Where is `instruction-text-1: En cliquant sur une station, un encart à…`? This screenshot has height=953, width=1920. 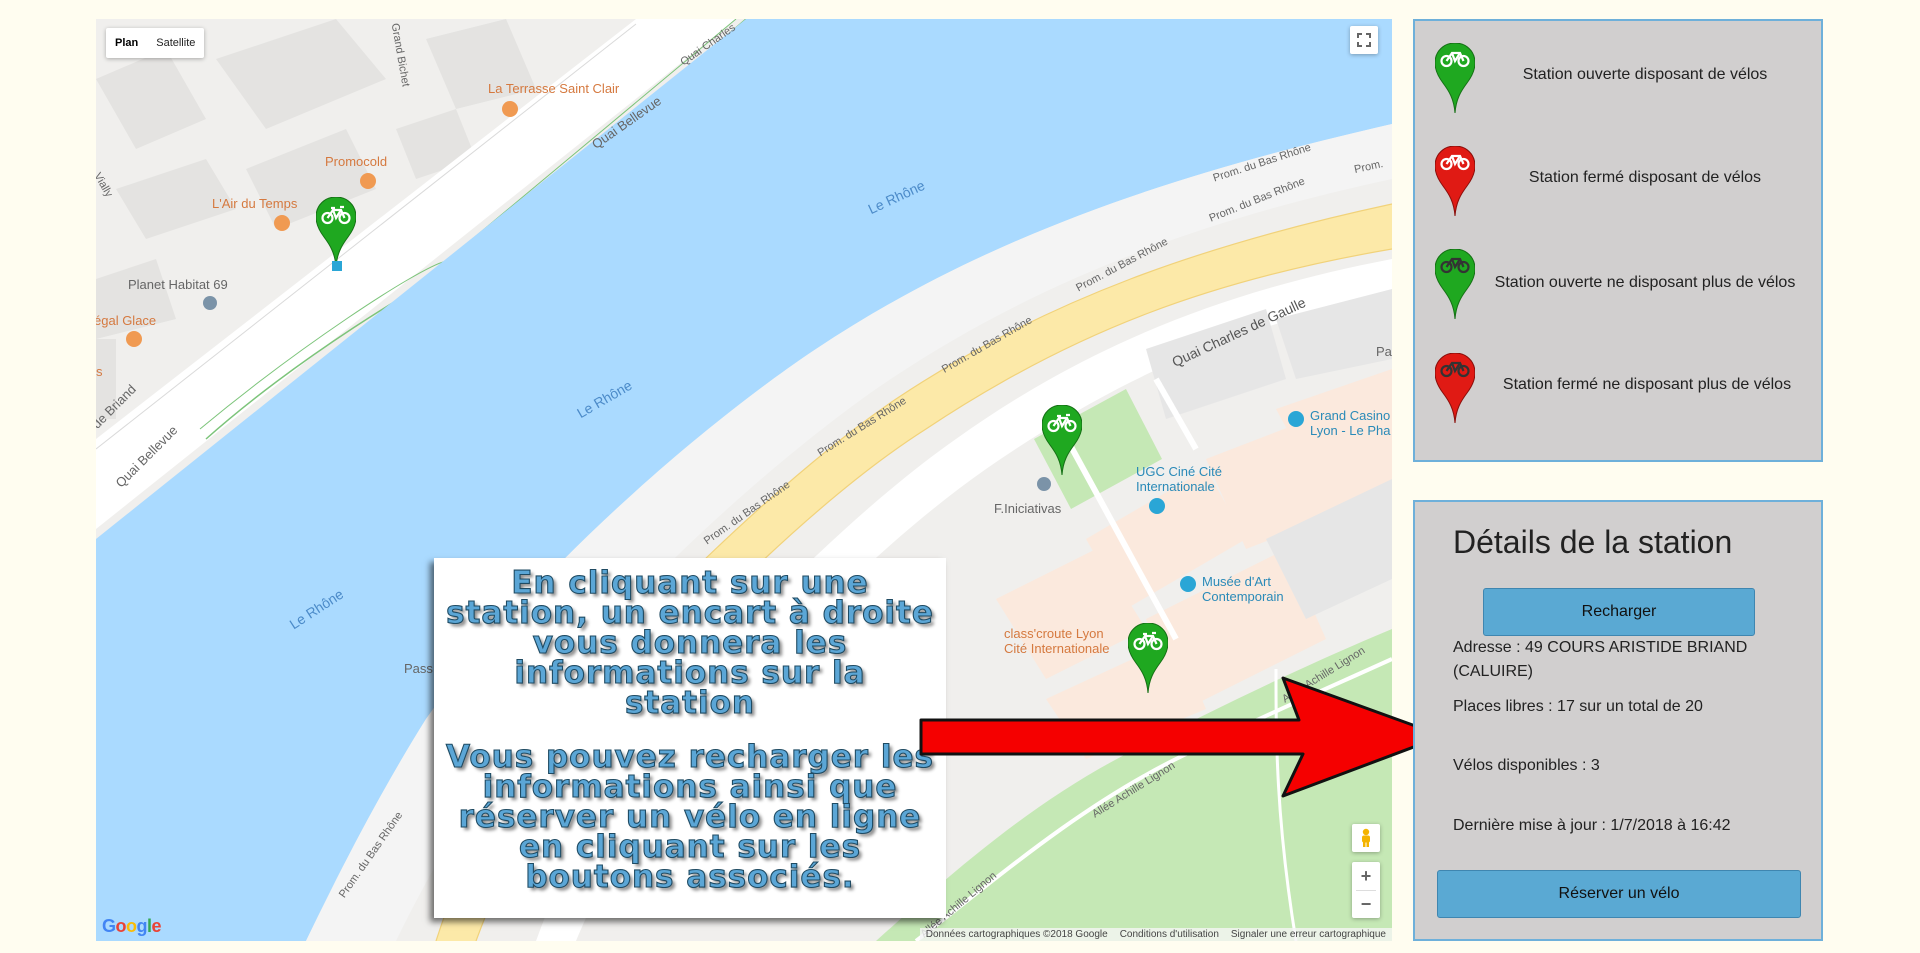
instruction-text-1: En cliquant sur une station, un encart à… is located at coordinates (690, 643).